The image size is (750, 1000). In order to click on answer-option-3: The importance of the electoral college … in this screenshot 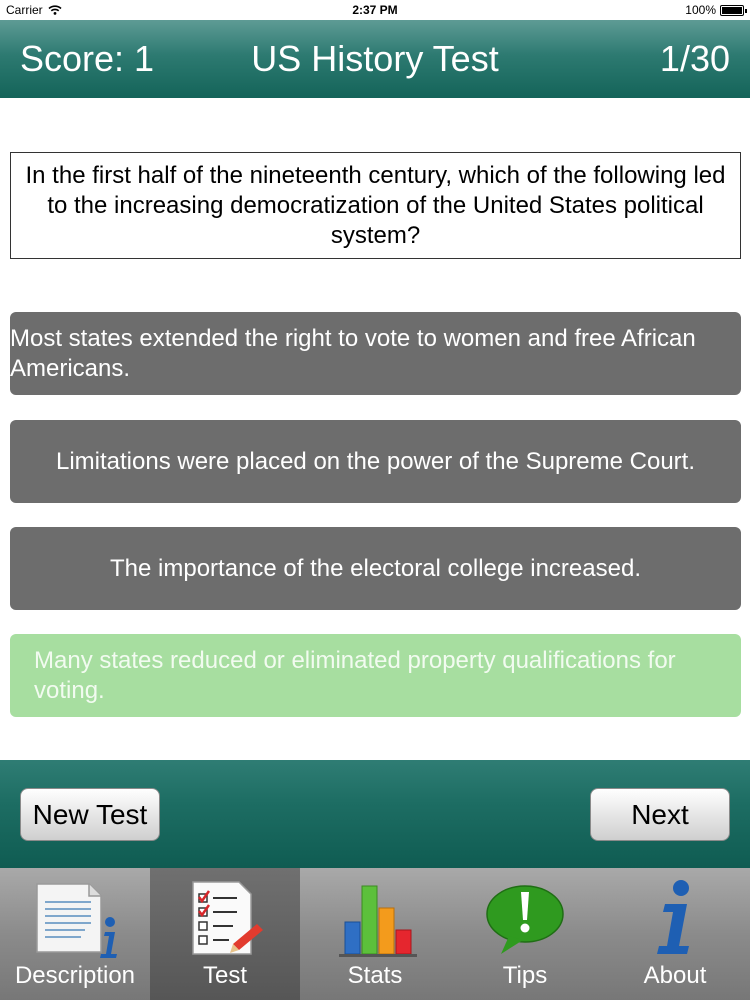, I will do `click(375, 568)`.